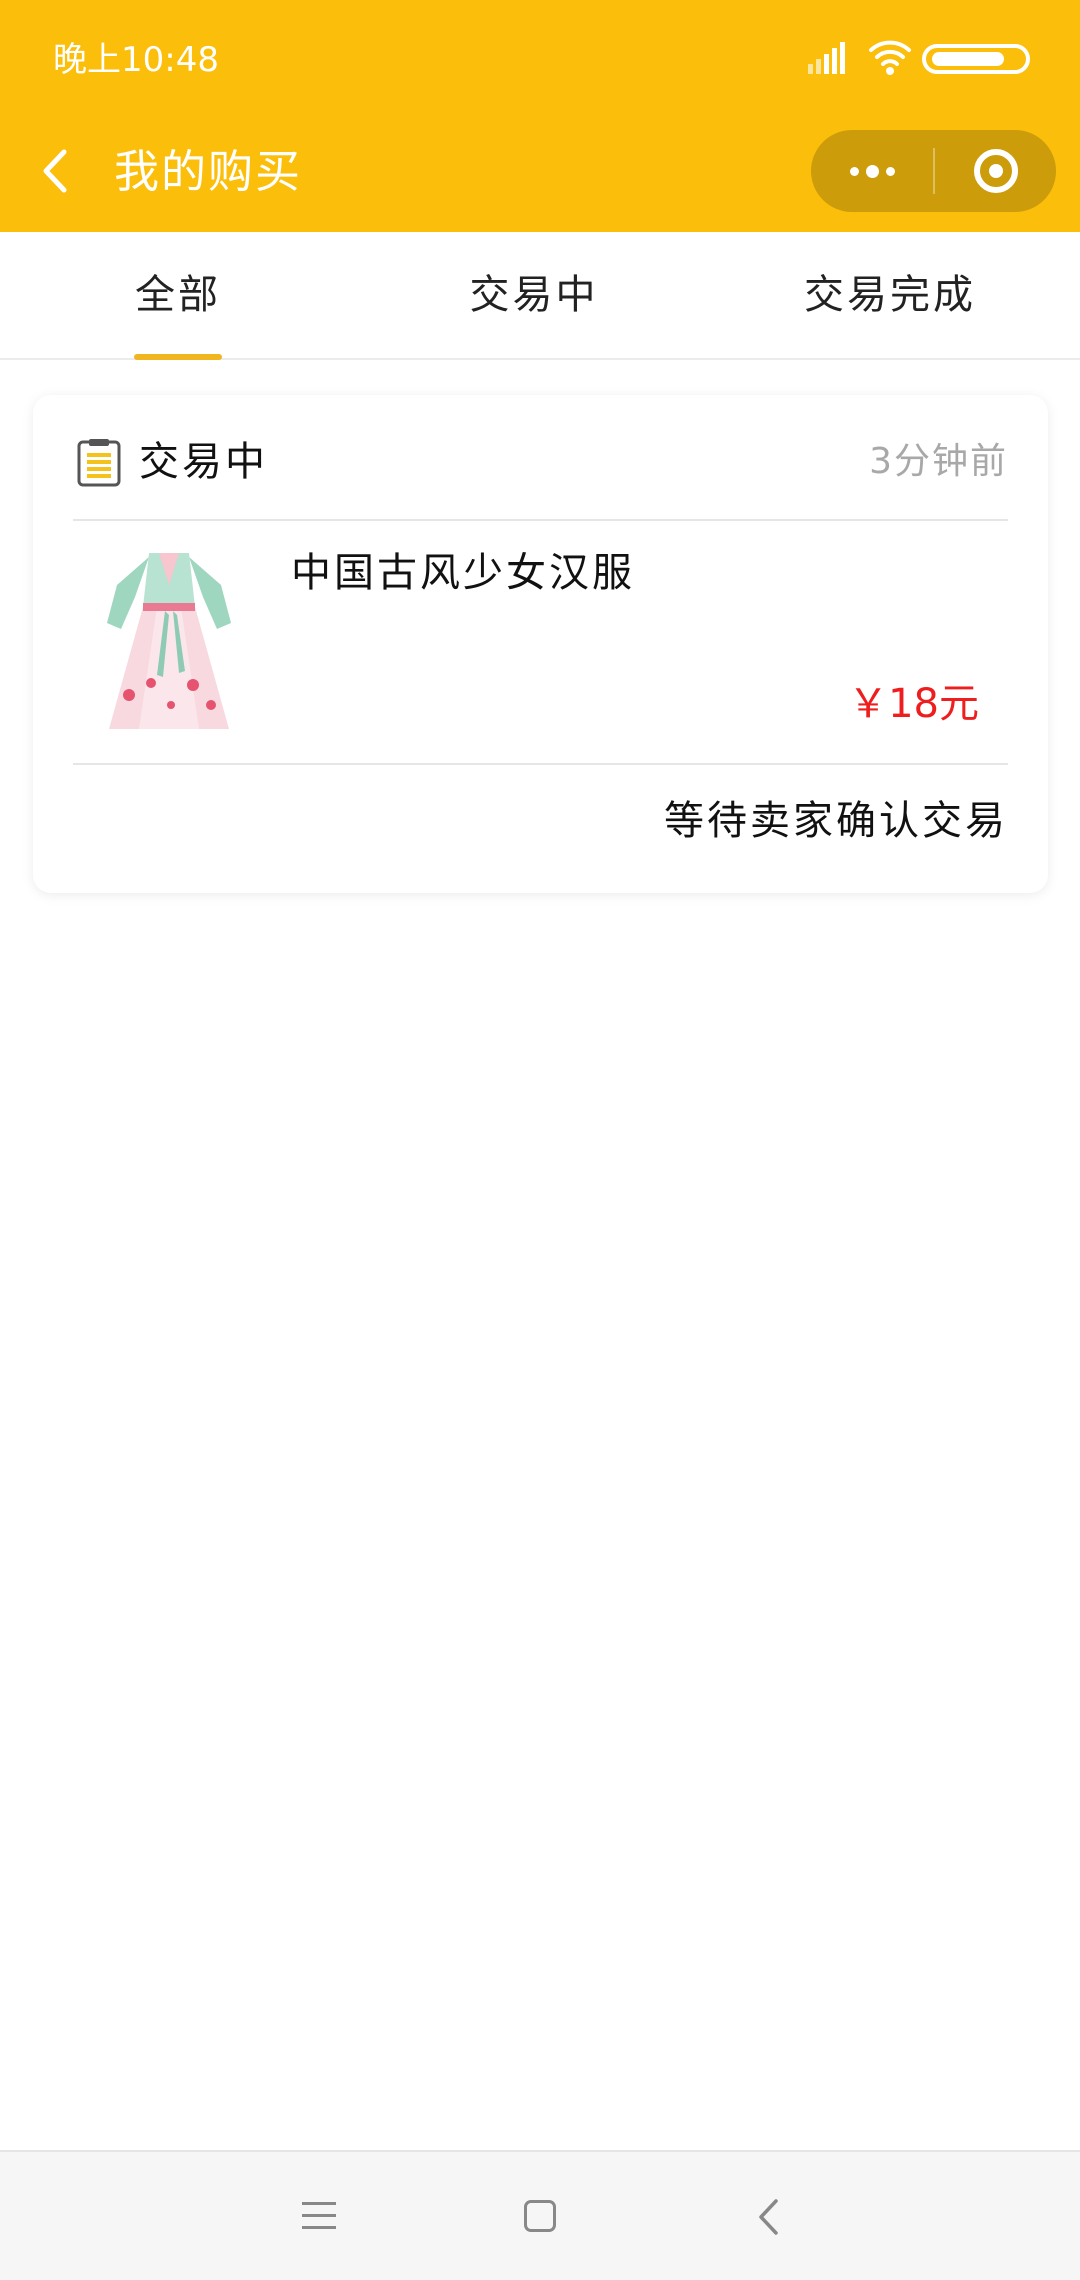  I want to click on hanfu-dress-image, so click(169, 641).